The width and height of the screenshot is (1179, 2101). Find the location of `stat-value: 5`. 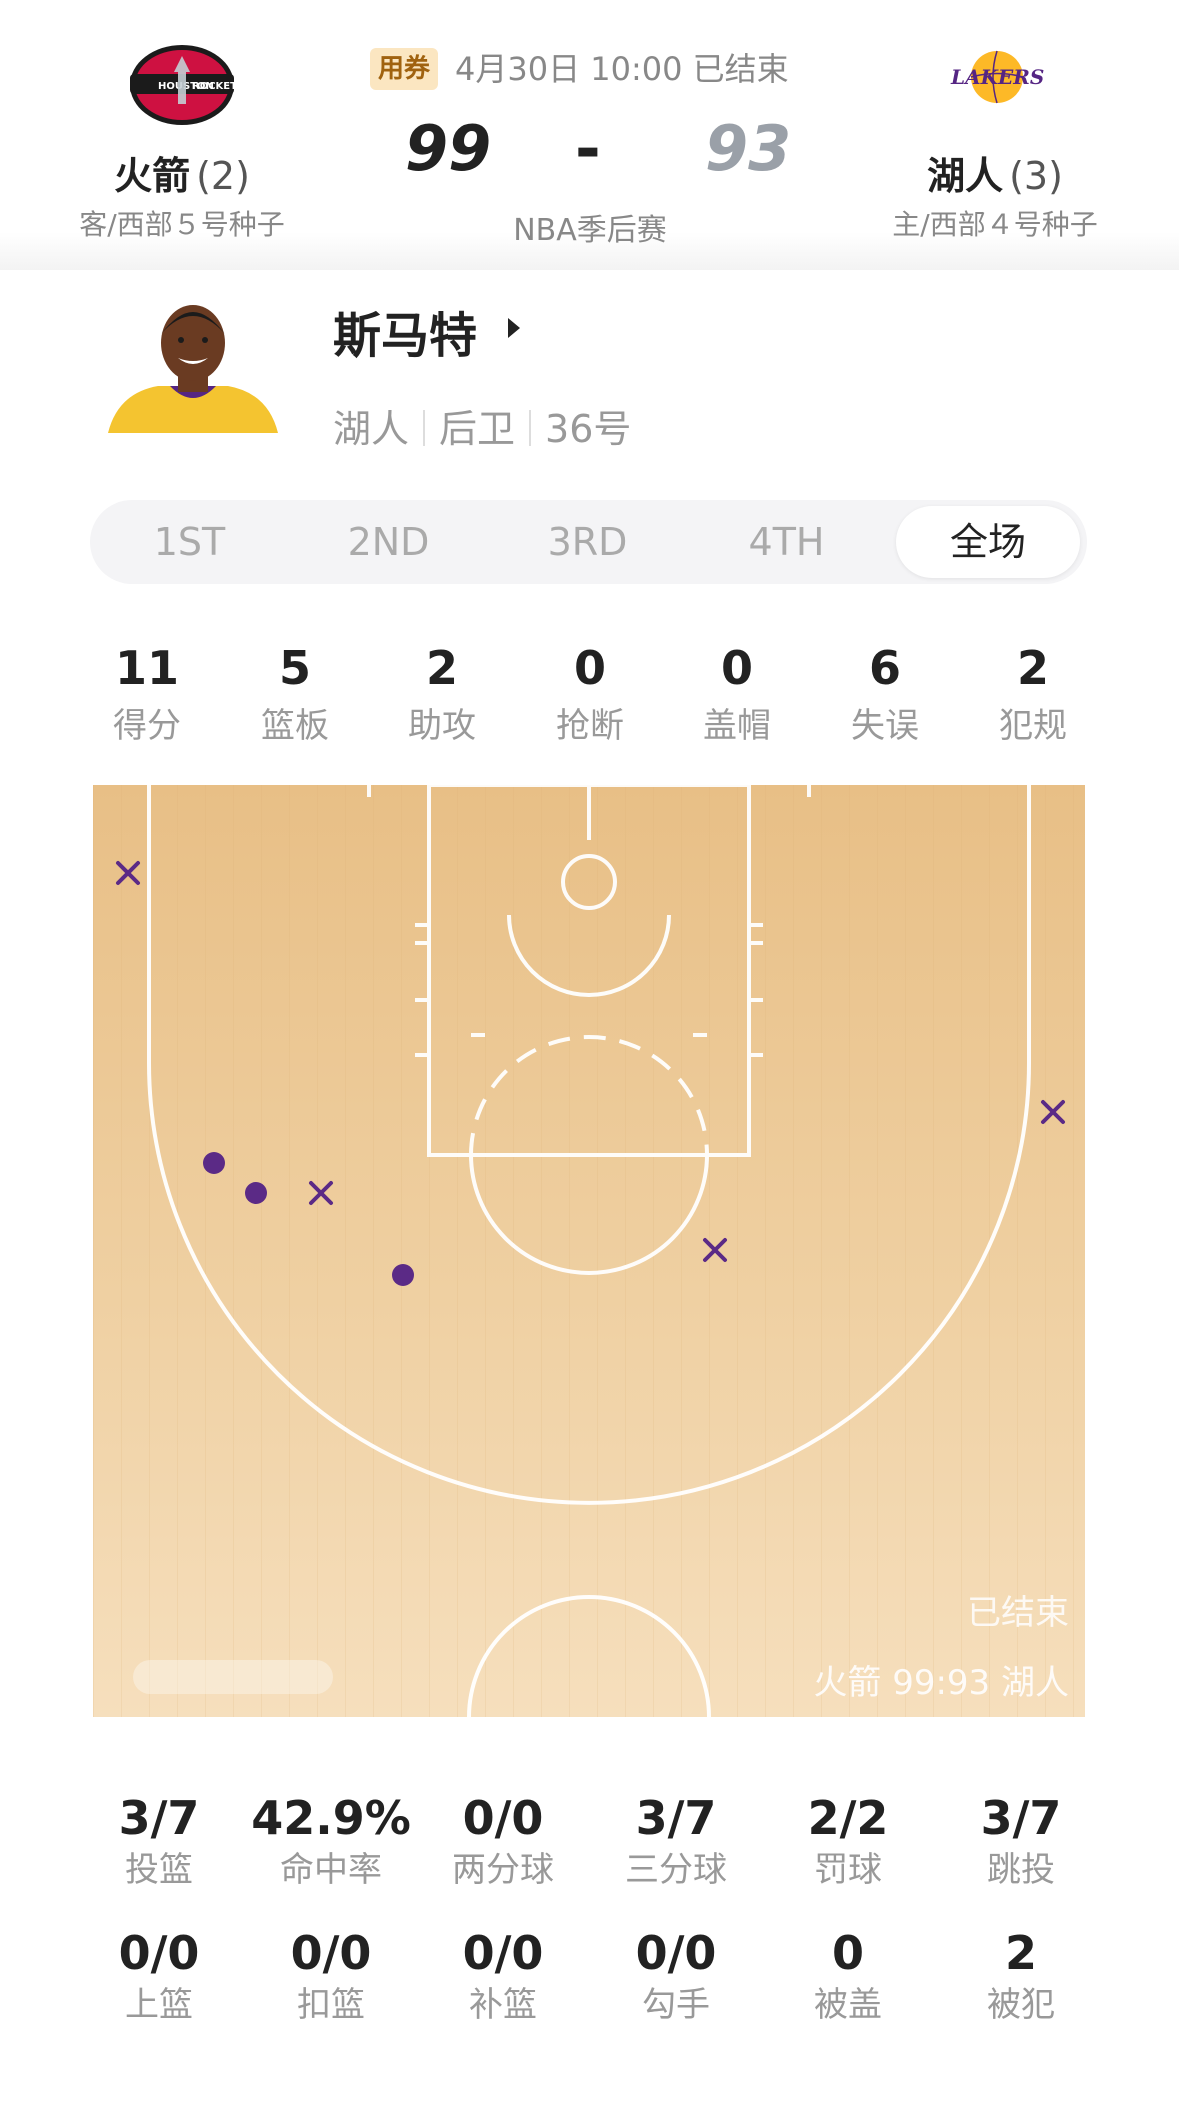

stat-value: 5 is located at coordinates (294, 668).